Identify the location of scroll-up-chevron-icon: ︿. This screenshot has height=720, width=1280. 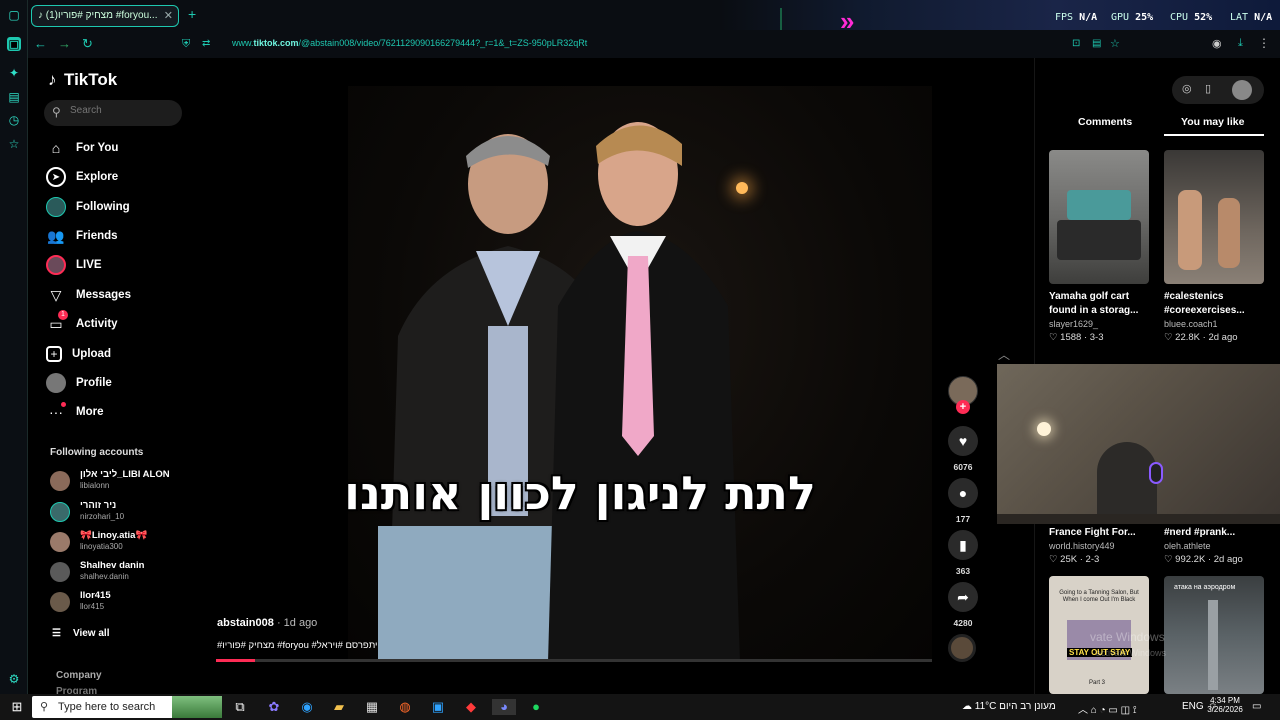
(1004, 354).